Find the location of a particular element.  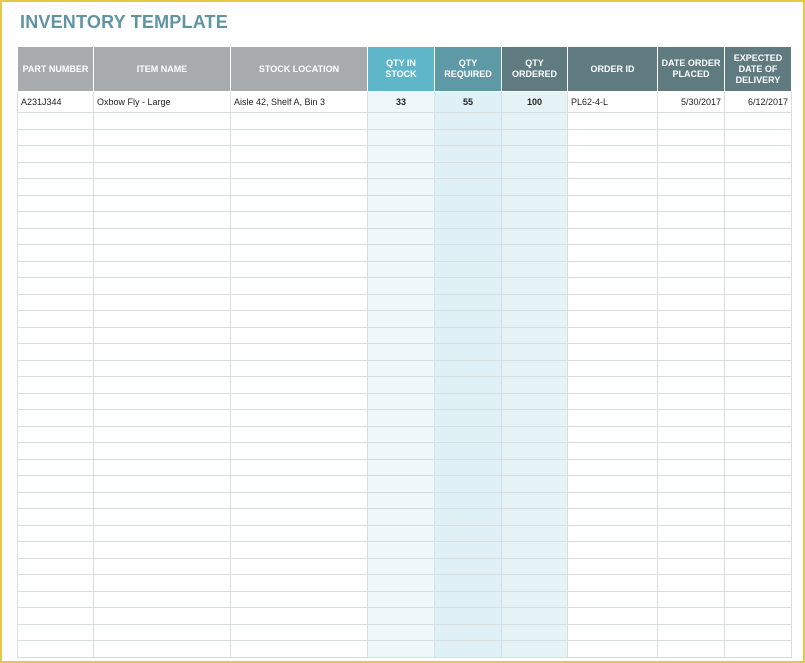

col-header-qty-ordered: QTY ORDERED is located at coordinates (534, 69).